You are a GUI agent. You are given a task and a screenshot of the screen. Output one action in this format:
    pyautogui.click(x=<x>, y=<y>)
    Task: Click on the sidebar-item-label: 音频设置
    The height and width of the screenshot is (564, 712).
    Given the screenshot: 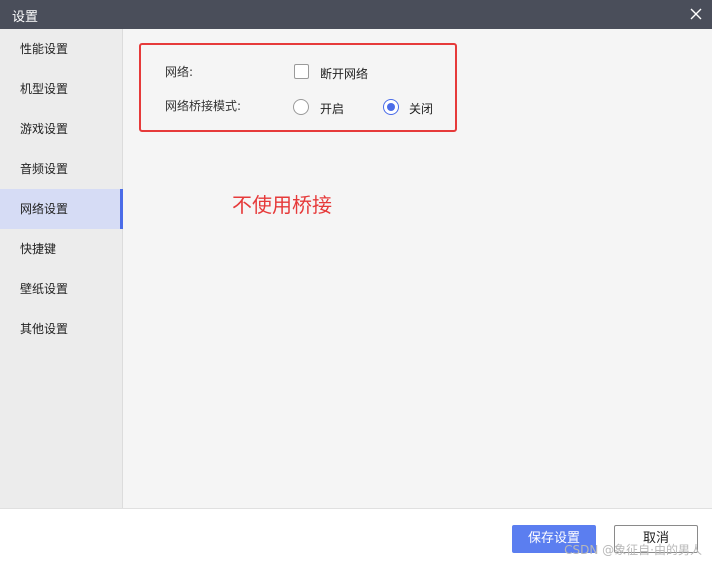 What is the action you would take?
    pyautogui.click(x=44, y=169)
    